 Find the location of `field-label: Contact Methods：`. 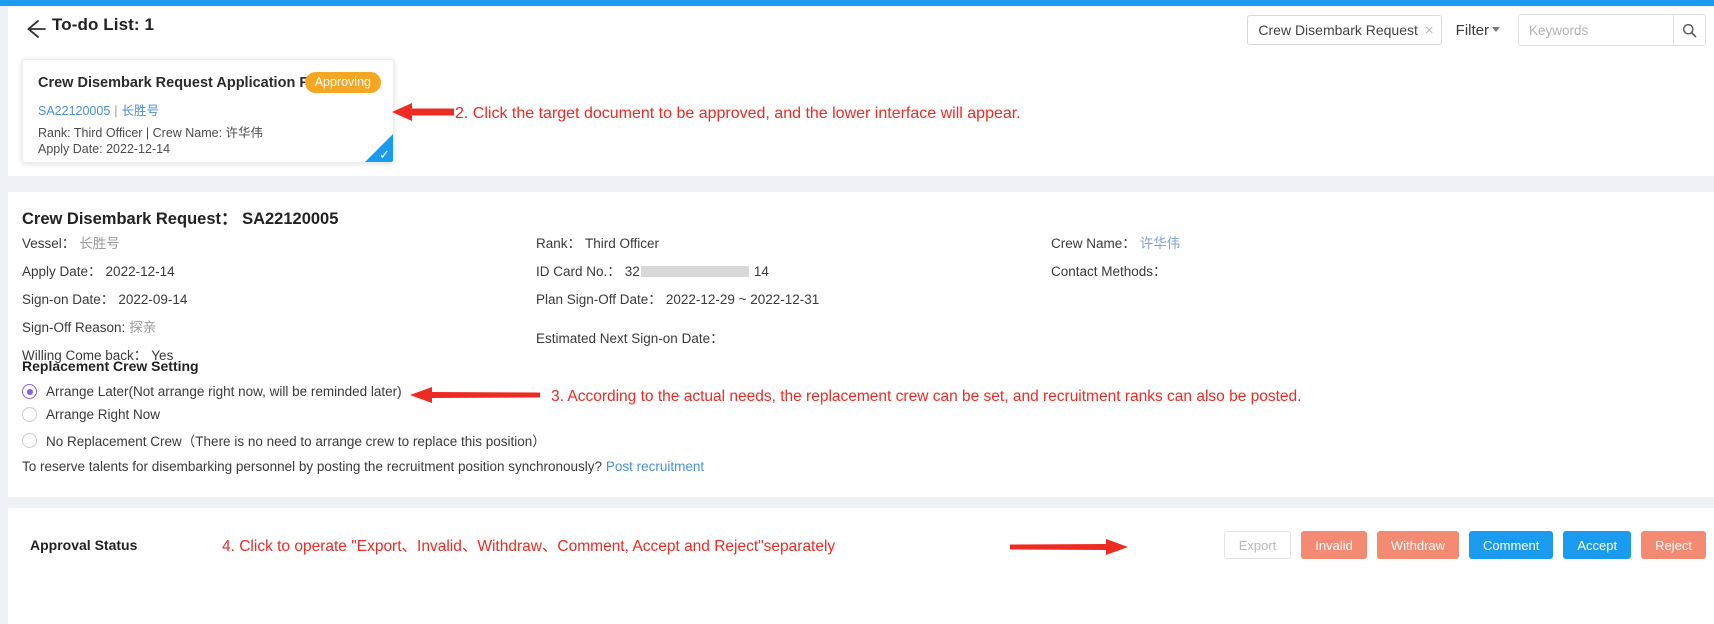

field-label: Contact Methods： is located at coordinates (1109, 271).